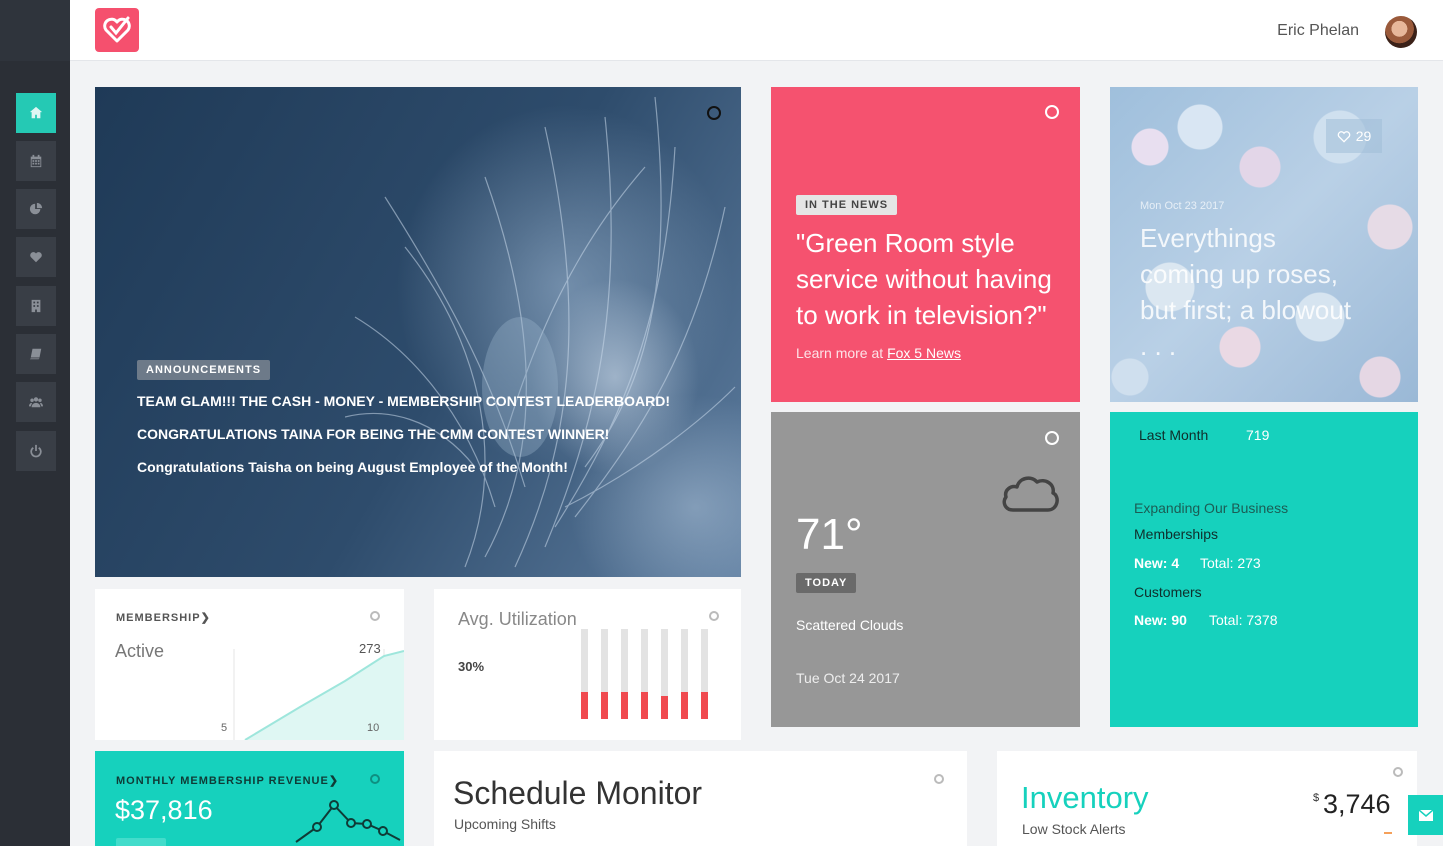 The image size is (1443, 846). Describe the element at coordinates (1243, 620) in the screenshot. I see `customers-total: Total: 7378` at that location.